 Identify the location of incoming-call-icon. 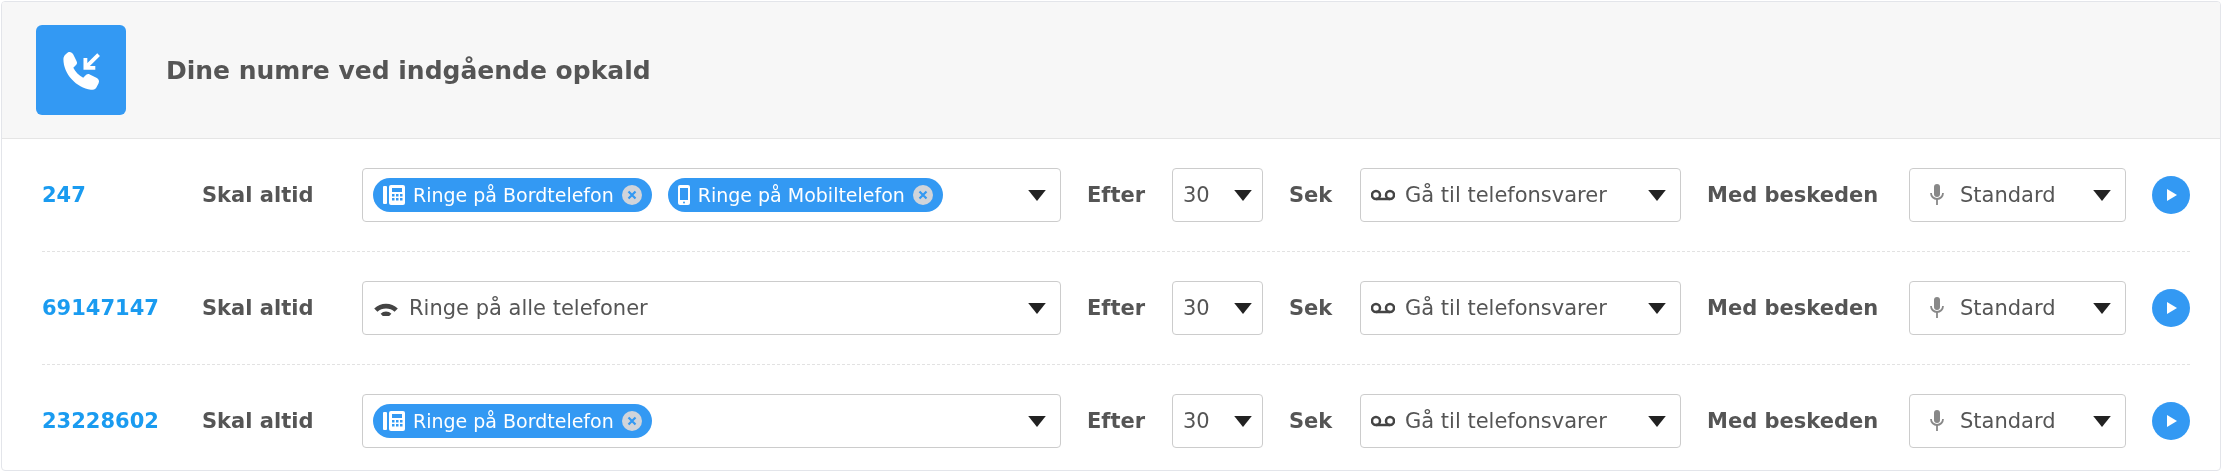
(81, 70).